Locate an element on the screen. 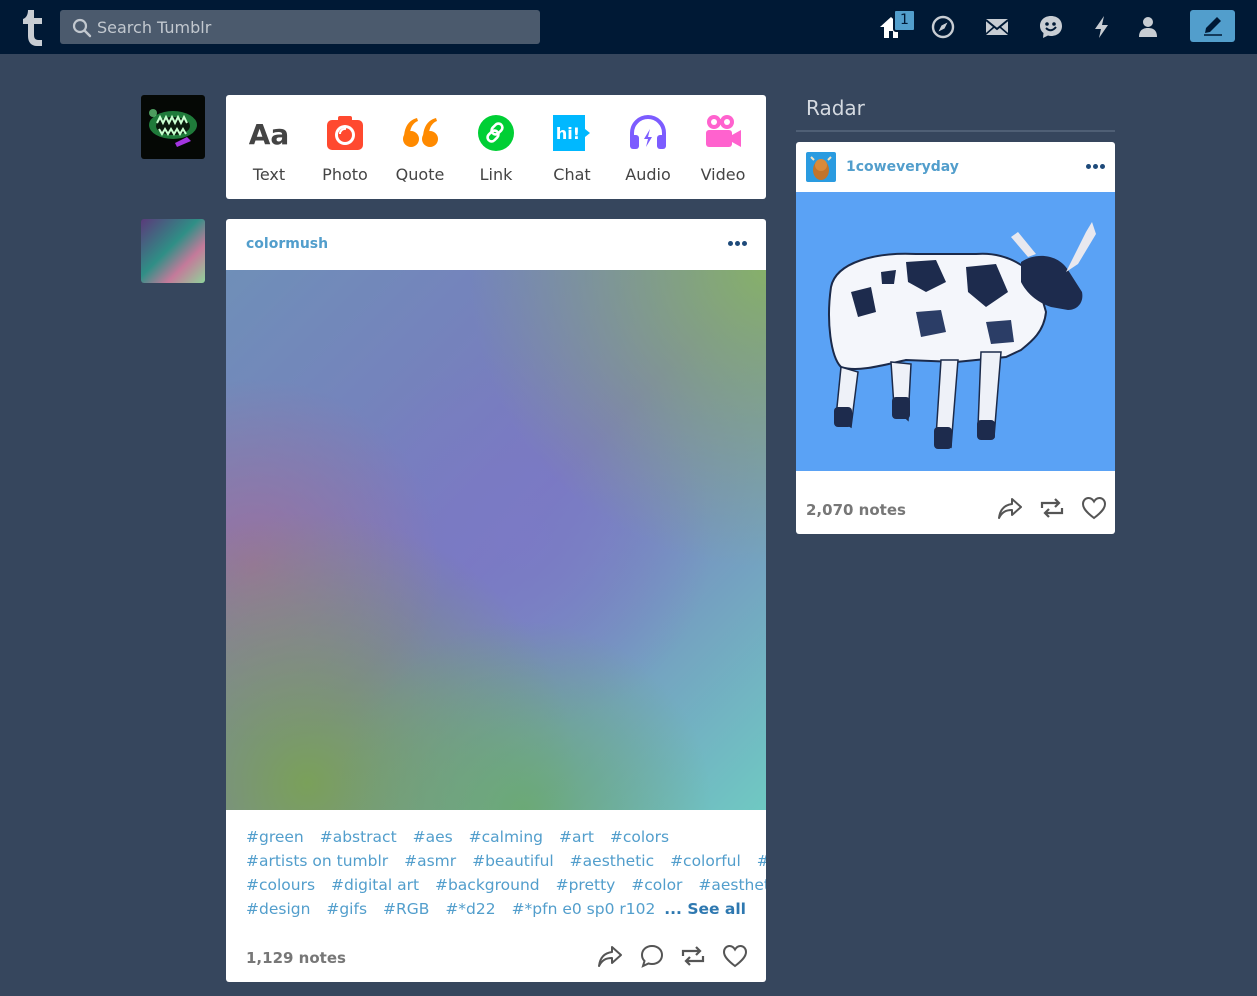 Image resolution: width=1257 pixels, height=996 pixels. radar-notes-count: 2,070 notes is located at coordinates (856, 510).